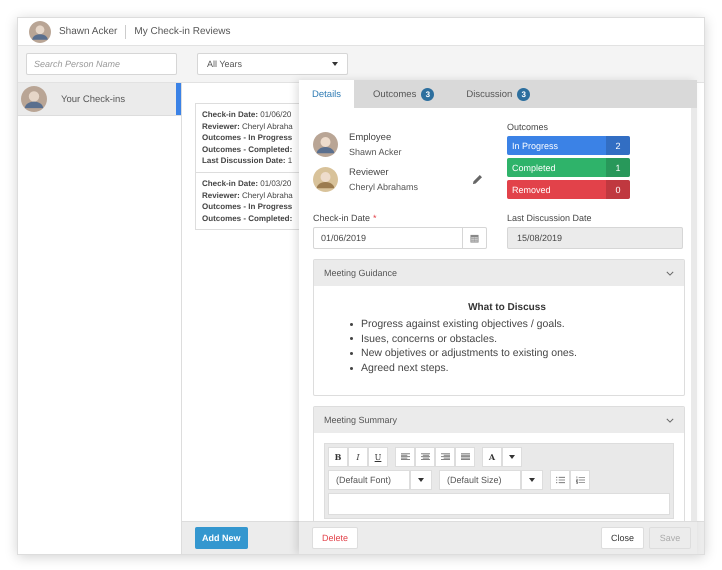  Describe the element at coordinates (568, 189) in the screenshot. I see `outcome-bar: Removed 0` at that location.